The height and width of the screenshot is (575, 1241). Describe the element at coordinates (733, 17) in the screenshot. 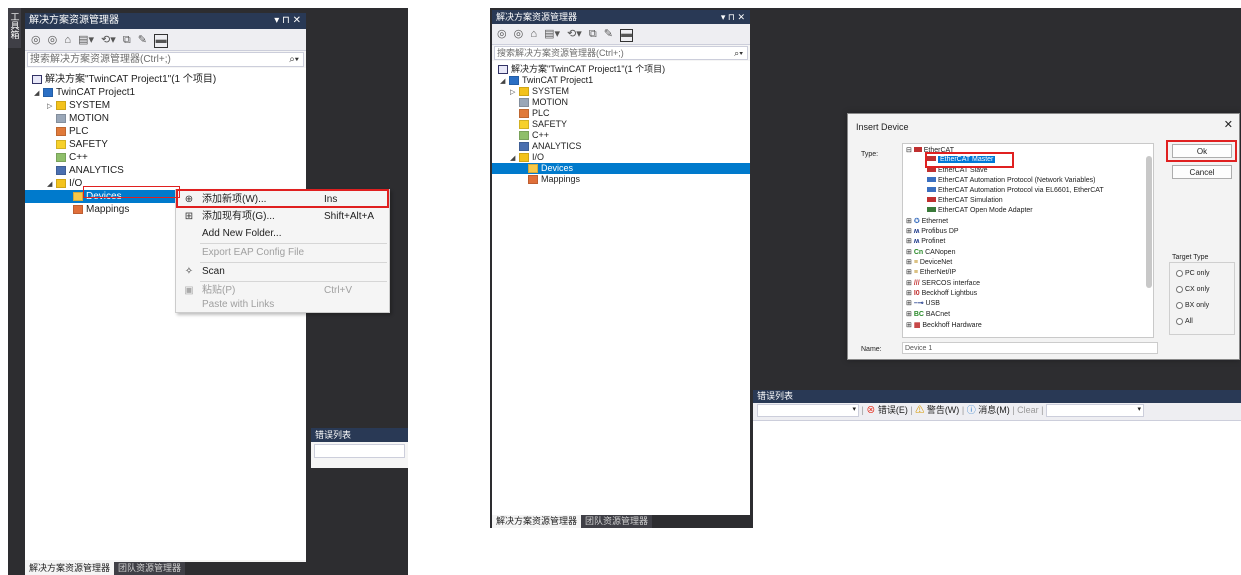

I see `right-title-buttons: ▾ ⊓ ✕` at that location.